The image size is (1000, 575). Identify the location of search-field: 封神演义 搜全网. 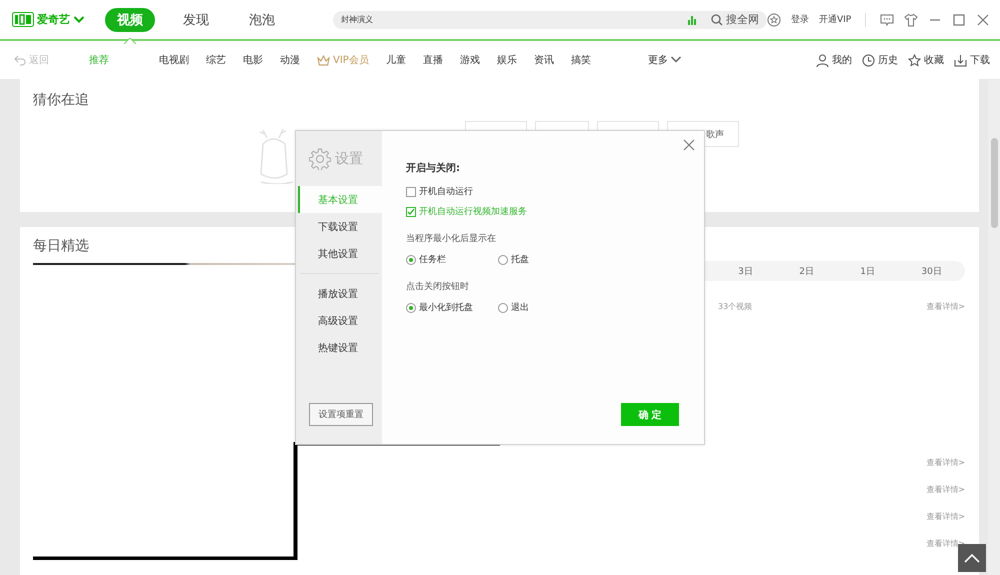
(550, 19).